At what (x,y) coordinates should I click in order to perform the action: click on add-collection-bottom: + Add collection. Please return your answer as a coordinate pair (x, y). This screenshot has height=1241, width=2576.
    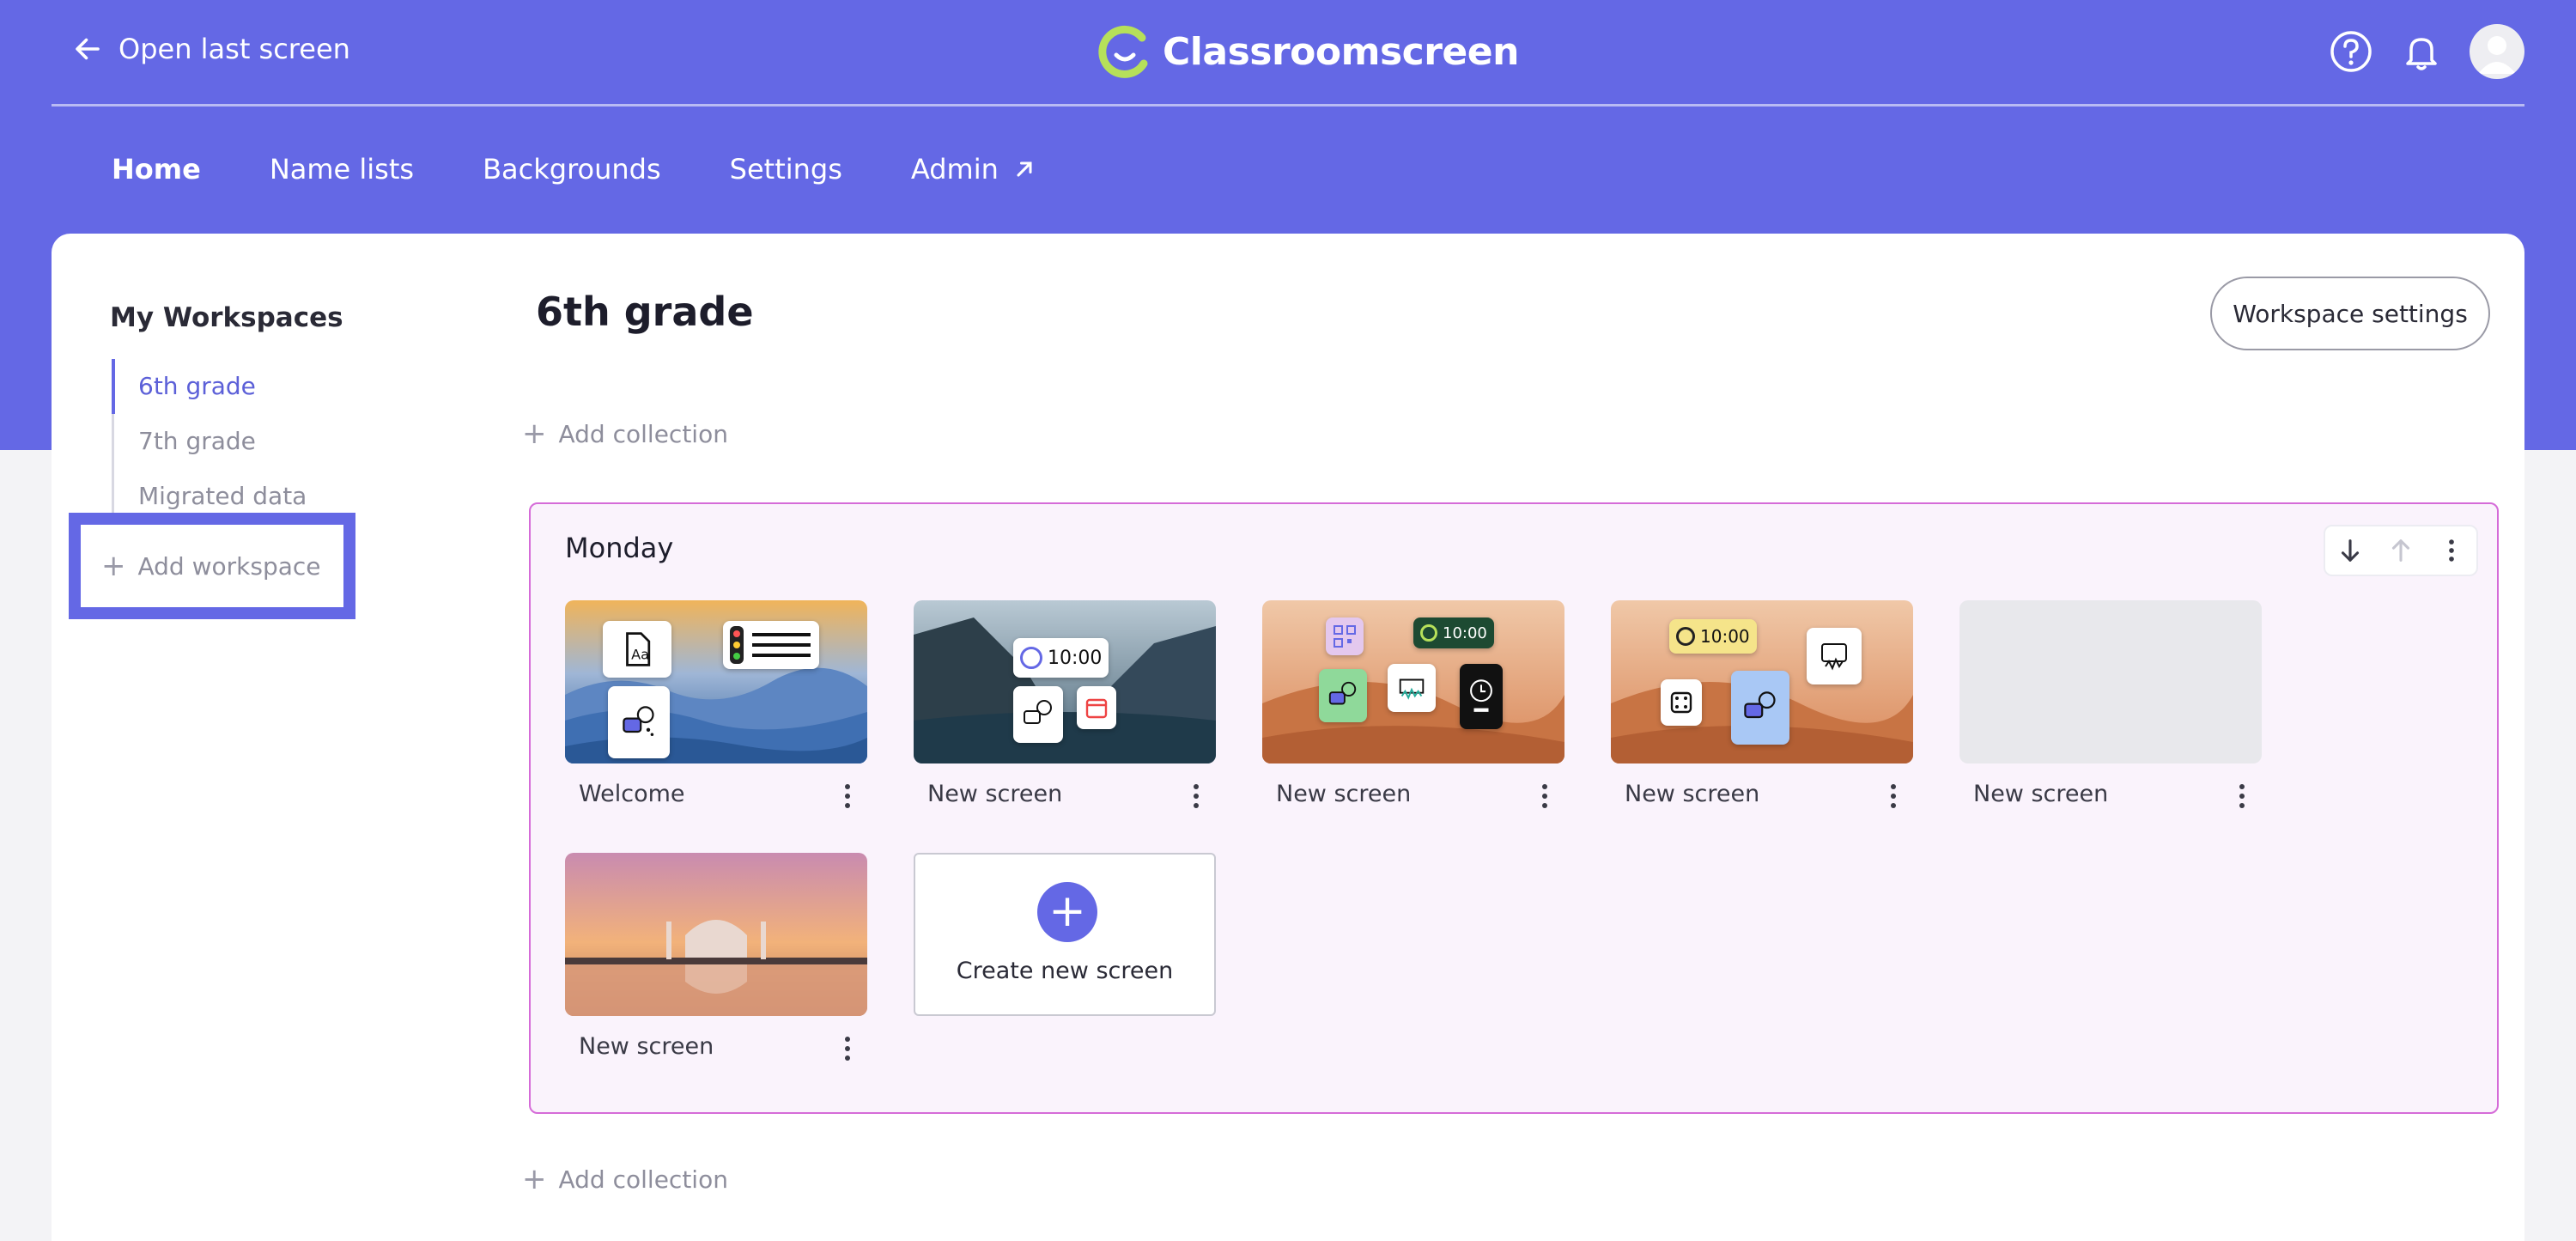
    Looking at the image, I should click on (625, 1179).